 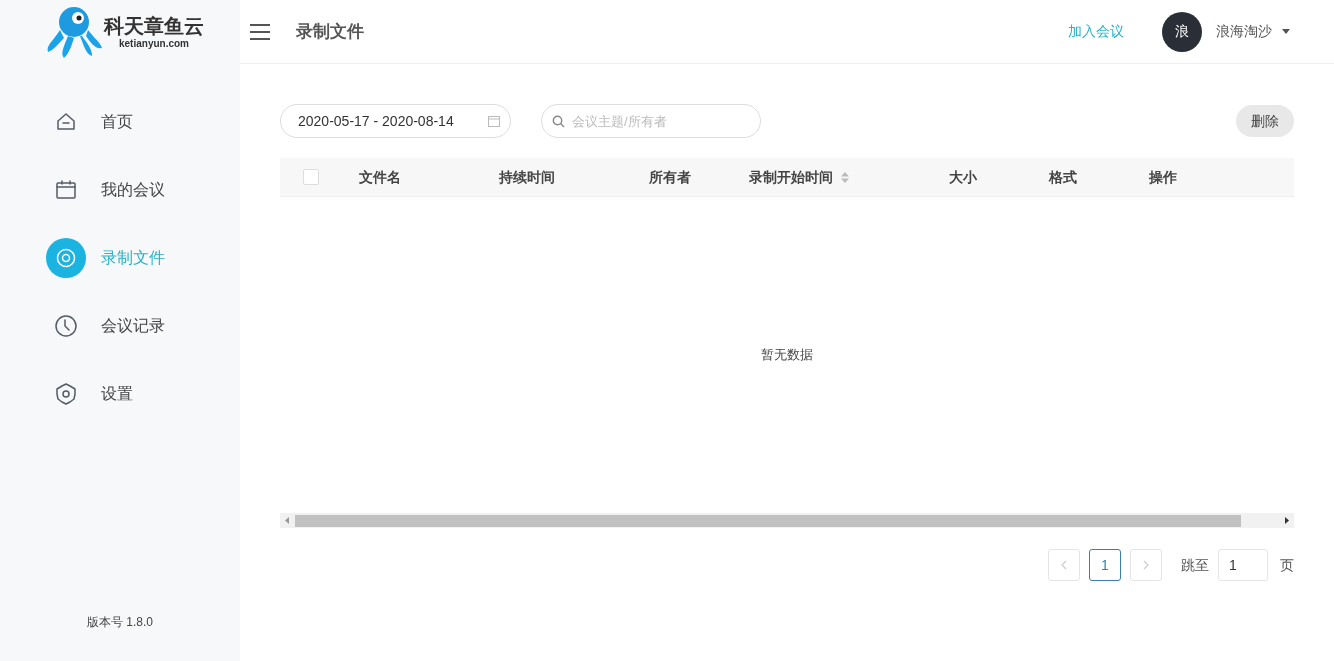 What do you see at coordinates (1253, 31) in the screenshot?
I see `user-menu: 浪海淘沙` at bounding box center [1253, 31].